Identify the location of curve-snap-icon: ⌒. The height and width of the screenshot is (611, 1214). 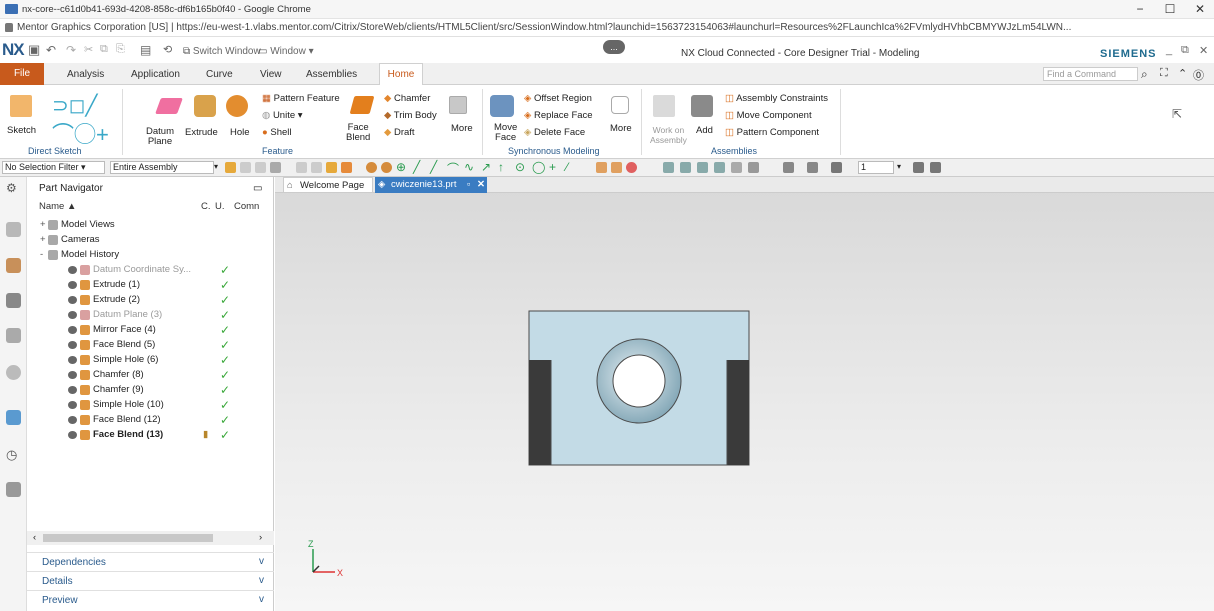
(453, 168).